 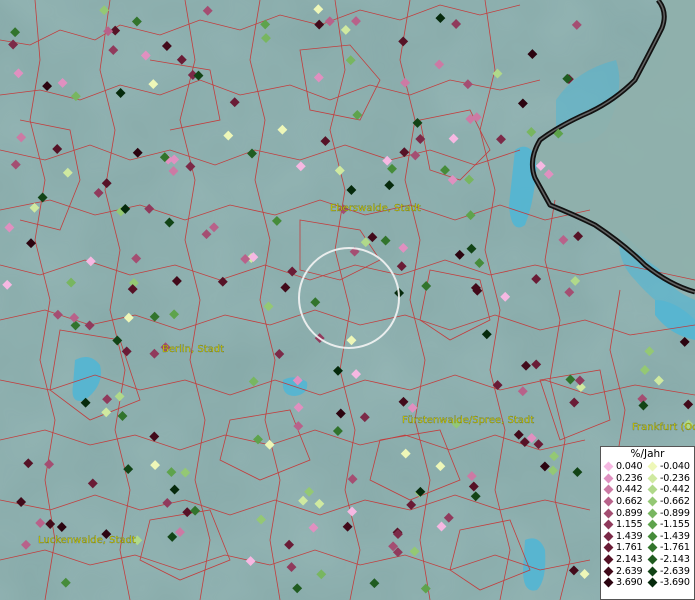 I want to click on legend-row: -0.236, so click(x=668, y=478).